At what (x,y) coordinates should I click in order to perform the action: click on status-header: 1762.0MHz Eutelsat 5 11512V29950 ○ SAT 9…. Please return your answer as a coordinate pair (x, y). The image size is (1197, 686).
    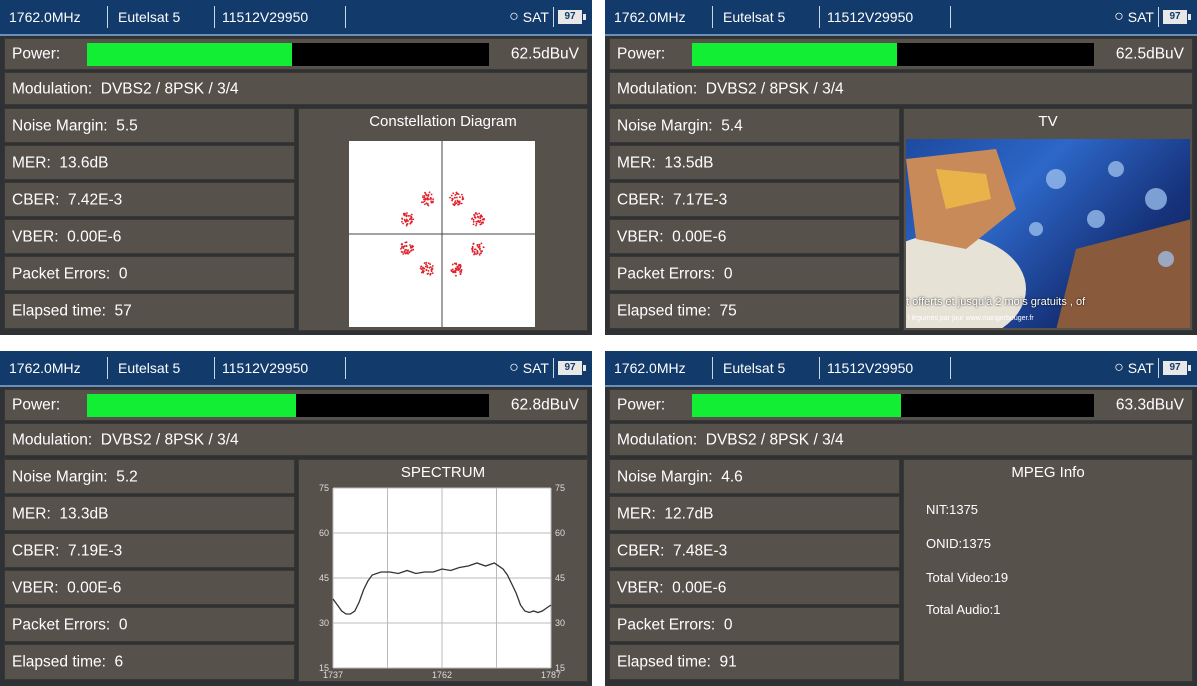
    Looking at the image, I should click on (901, 369).